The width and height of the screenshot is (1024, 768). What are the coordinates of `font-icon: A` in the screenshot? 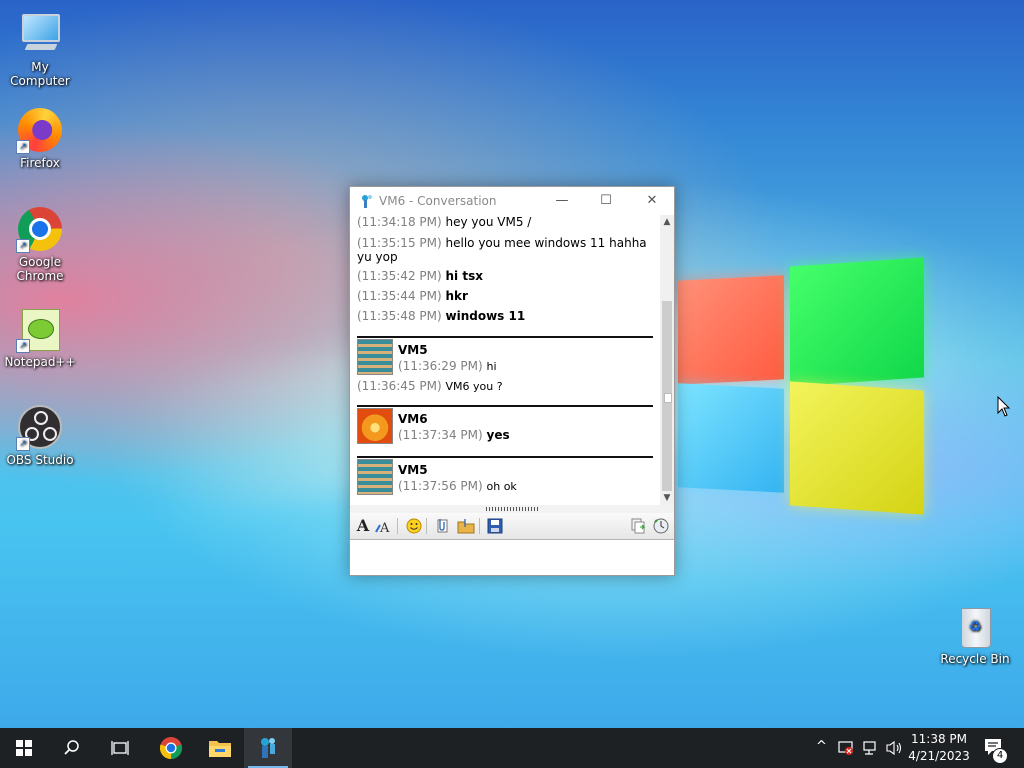 It's located at (363, 526).